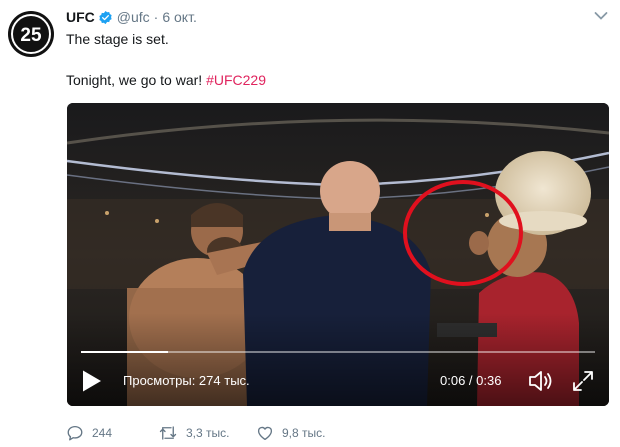 Image resolution: width=620 pixels, height=447 pixels. I want to click on video-controls: Просмотры: 274 тыс. 0:06 / 0:36, so click(338, 381).